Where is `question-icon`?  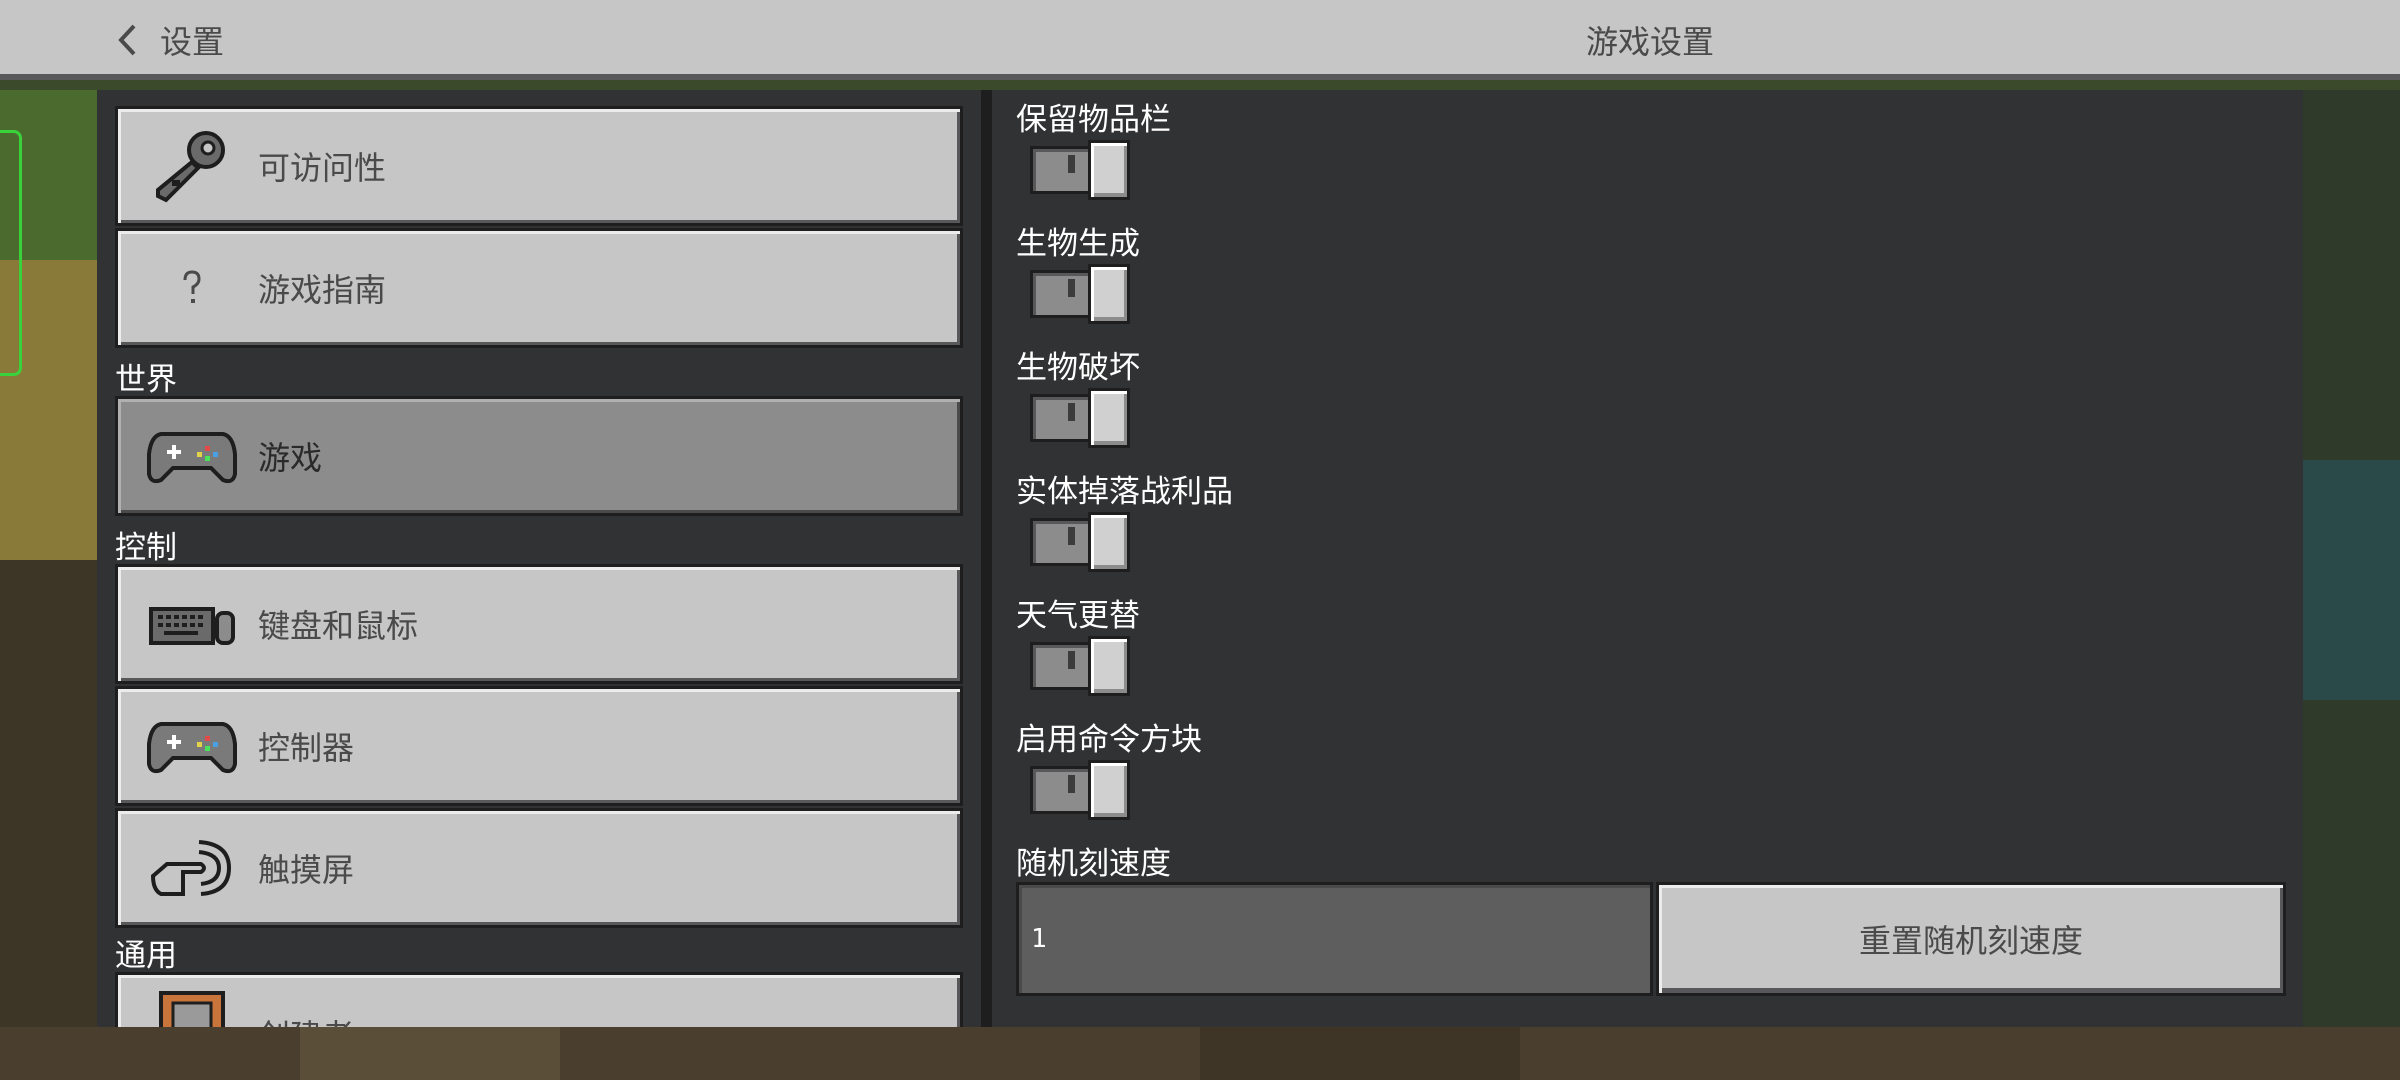 question-icon is located at coordinates (192, 288).